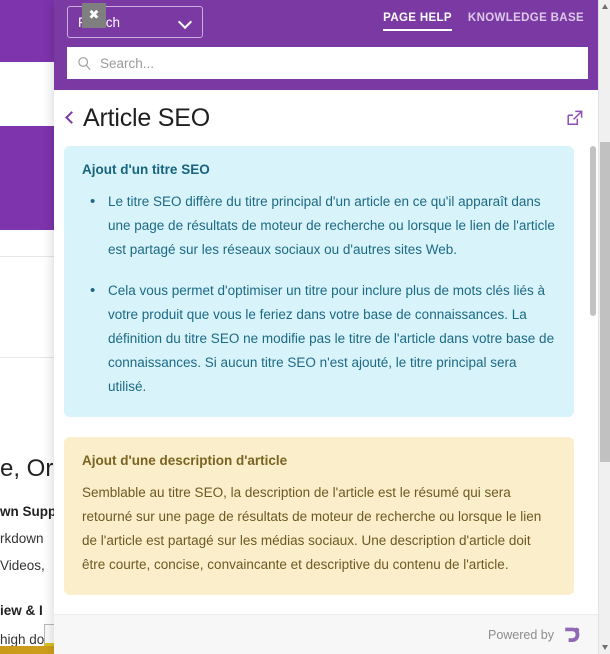 The image size is (610, 654). I want to click on background-section-1-line-1: rkdown, so click(22, 538).